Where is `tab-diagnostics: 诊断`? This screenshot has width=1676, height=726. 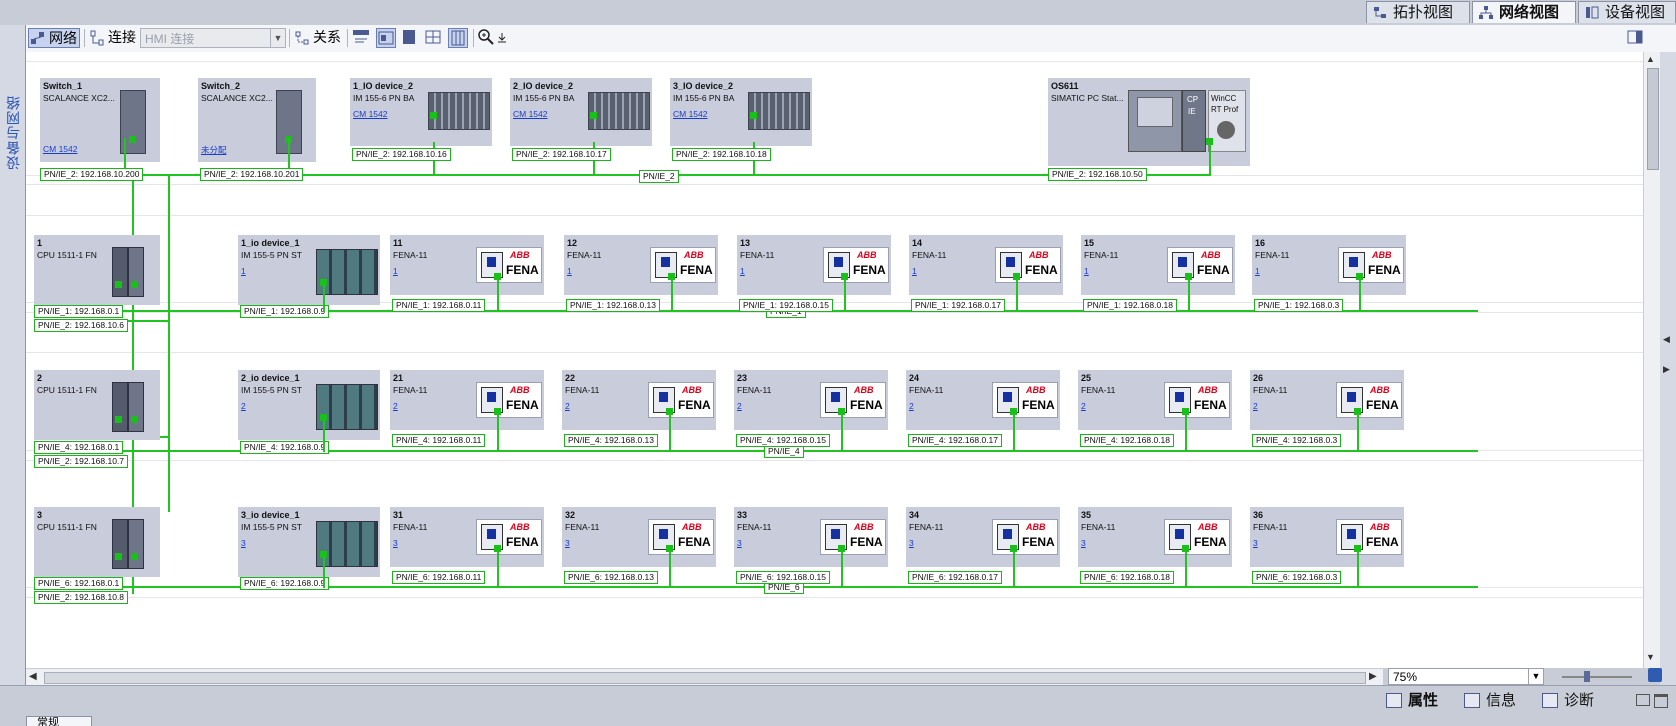
tab-diagnostics: 诊断 is located at coordinates (1567, 701).